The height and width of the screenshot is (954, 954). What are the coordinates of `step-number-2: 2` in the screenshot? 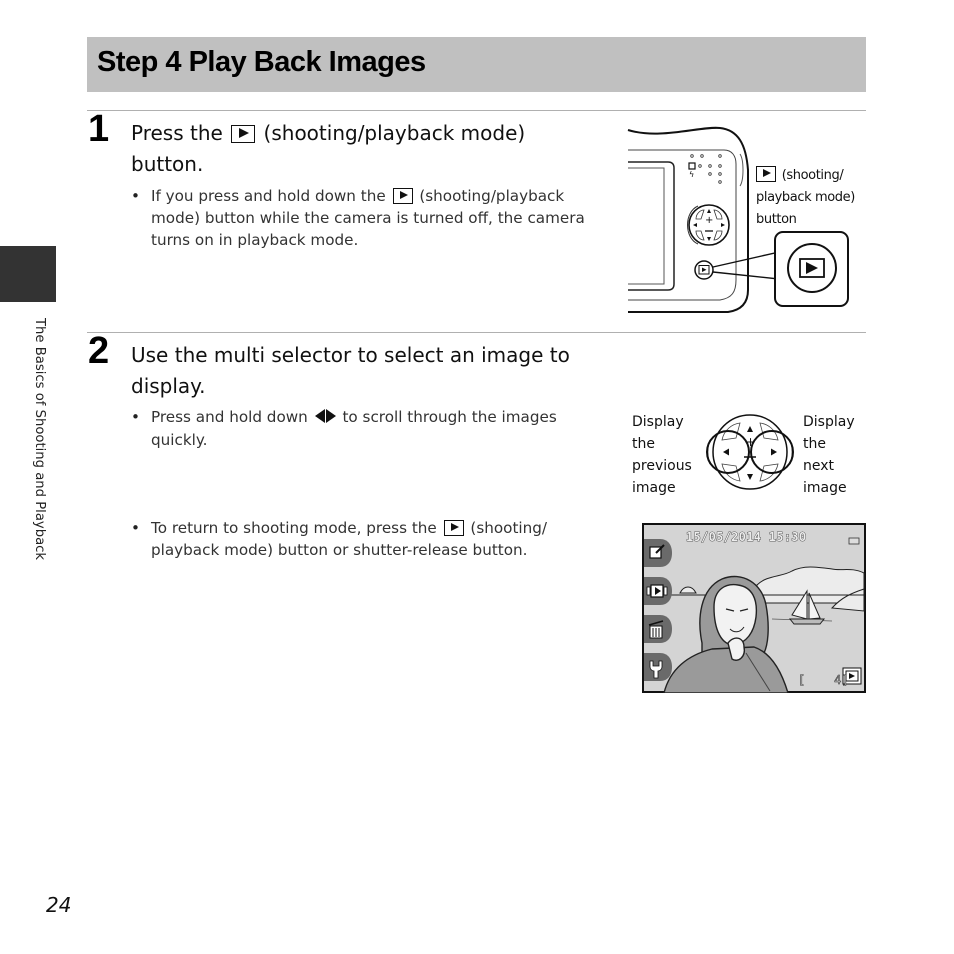 It's located at (99, 351).